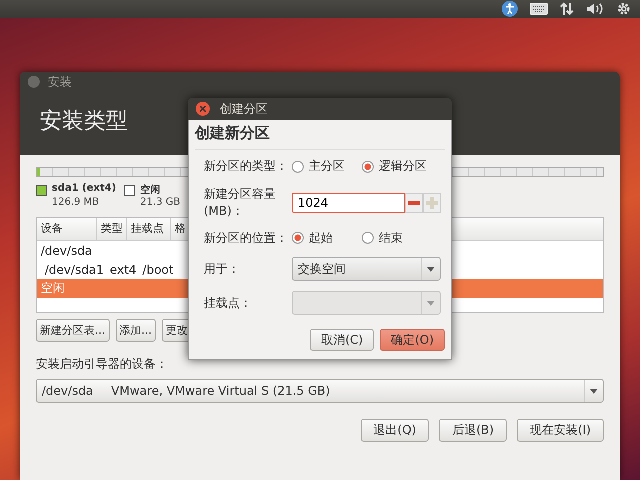 Image resolution: width=640 pixels, height=480 pixels. Describe the element at coordinates (76, 202) in the screenshot. I see `legend-size: 126.9 MB` at that location.